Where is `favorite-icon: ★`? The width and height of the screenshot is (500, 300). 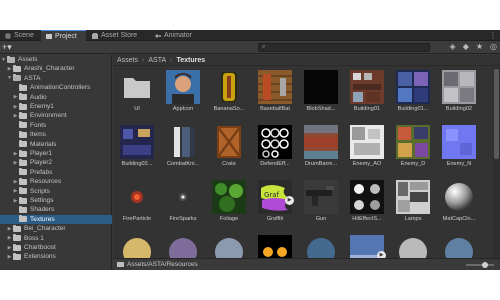 favorite-icon: ★ is located at coordinates (479, 46).